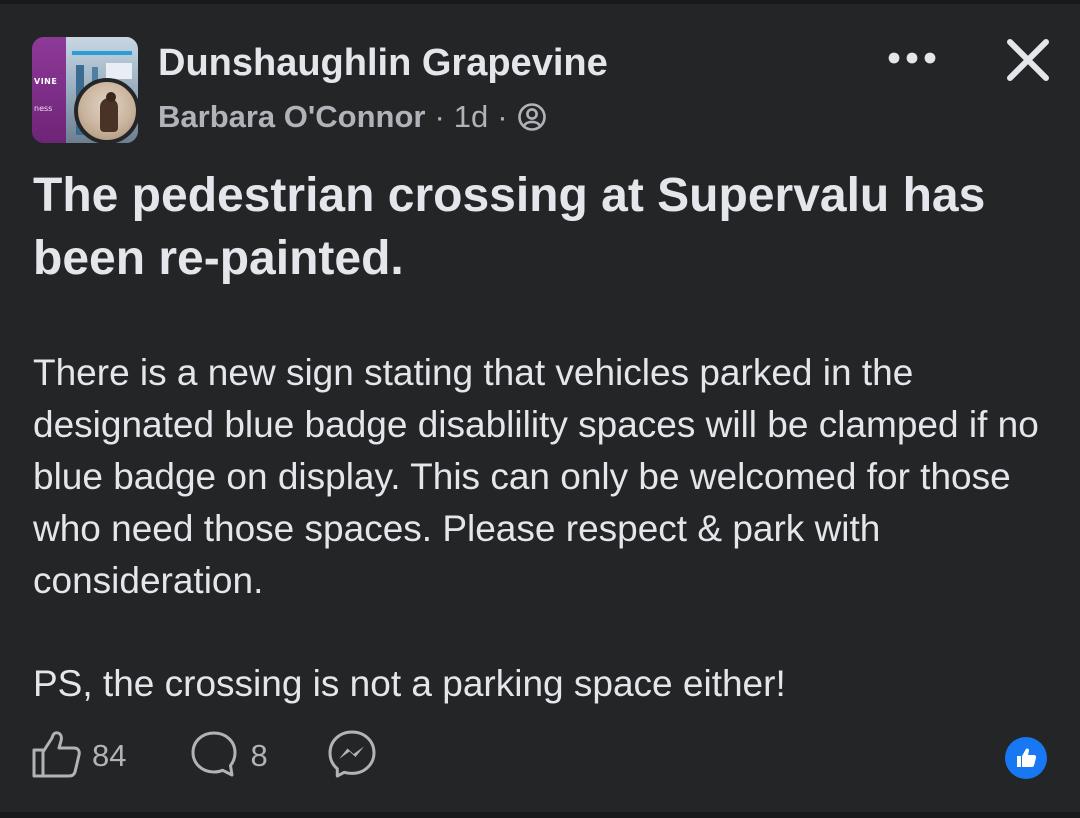 The width and height of the screenshot is (1080, 818). Describe the element at coordinates (291, 117) in the screenshot. I see `author-name: Barbara O'Connor` at that location.